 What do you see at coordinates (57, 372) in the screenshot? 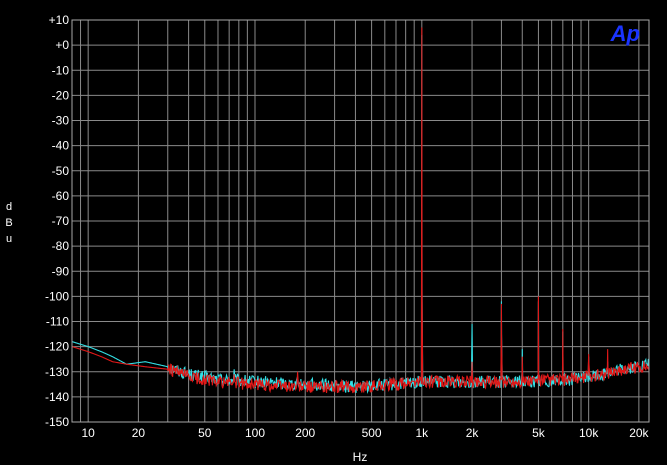
I see `y-tick-label: -130` at bounding box center [57, 372].